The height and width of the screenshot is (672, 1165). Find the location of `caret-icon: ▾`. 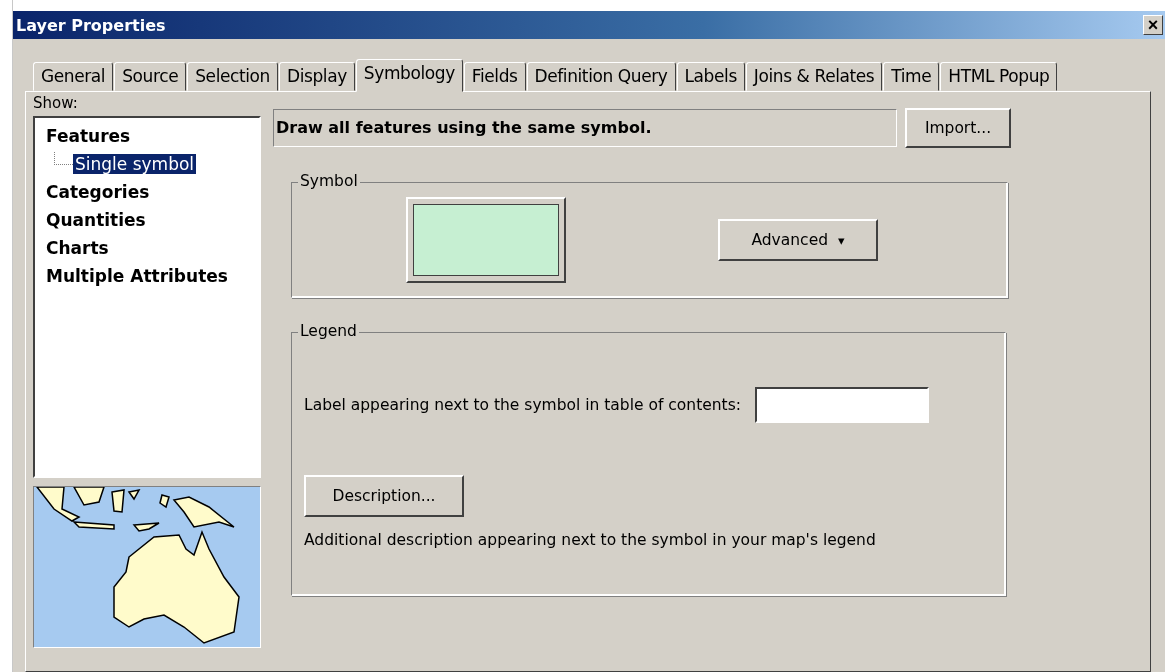

caret-icon: ▾ is located at coordinates (841, 240).